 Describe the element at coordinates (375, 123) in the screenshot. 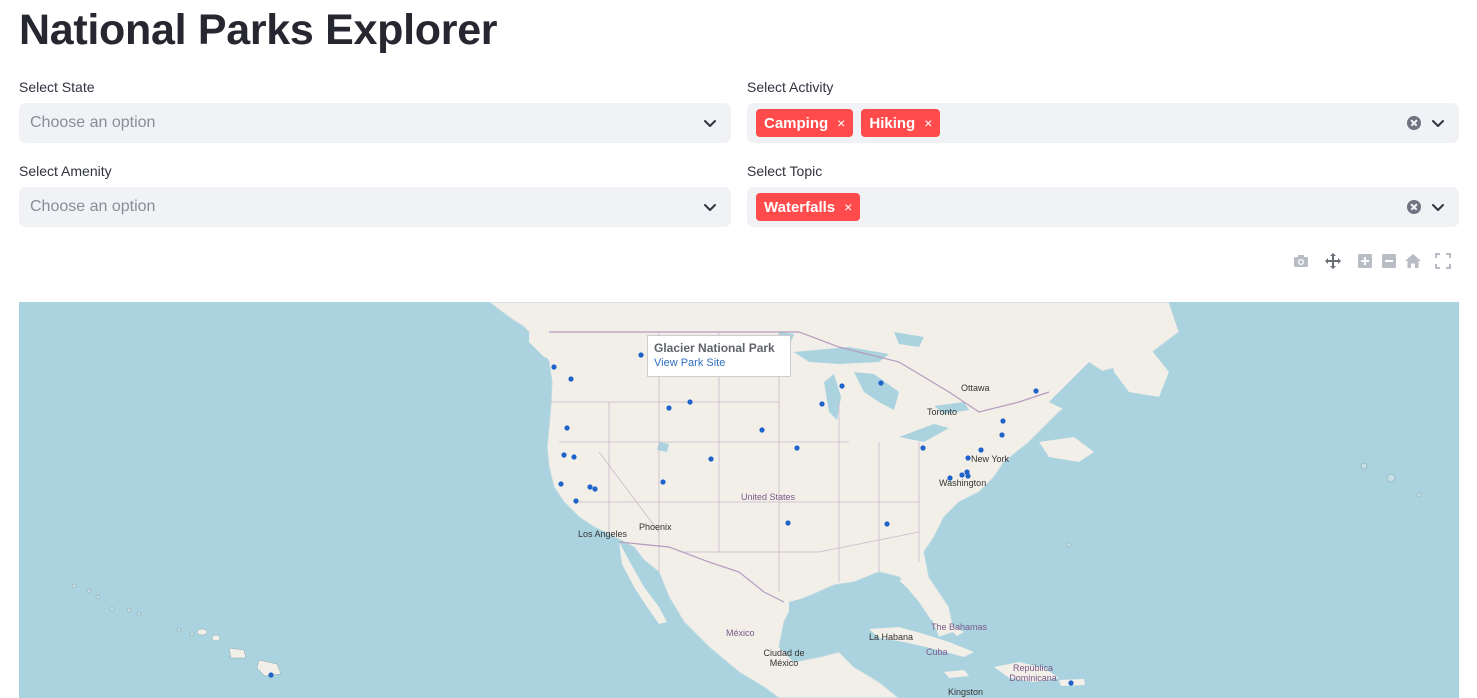

I see `state-select: Choose an option` at that location.